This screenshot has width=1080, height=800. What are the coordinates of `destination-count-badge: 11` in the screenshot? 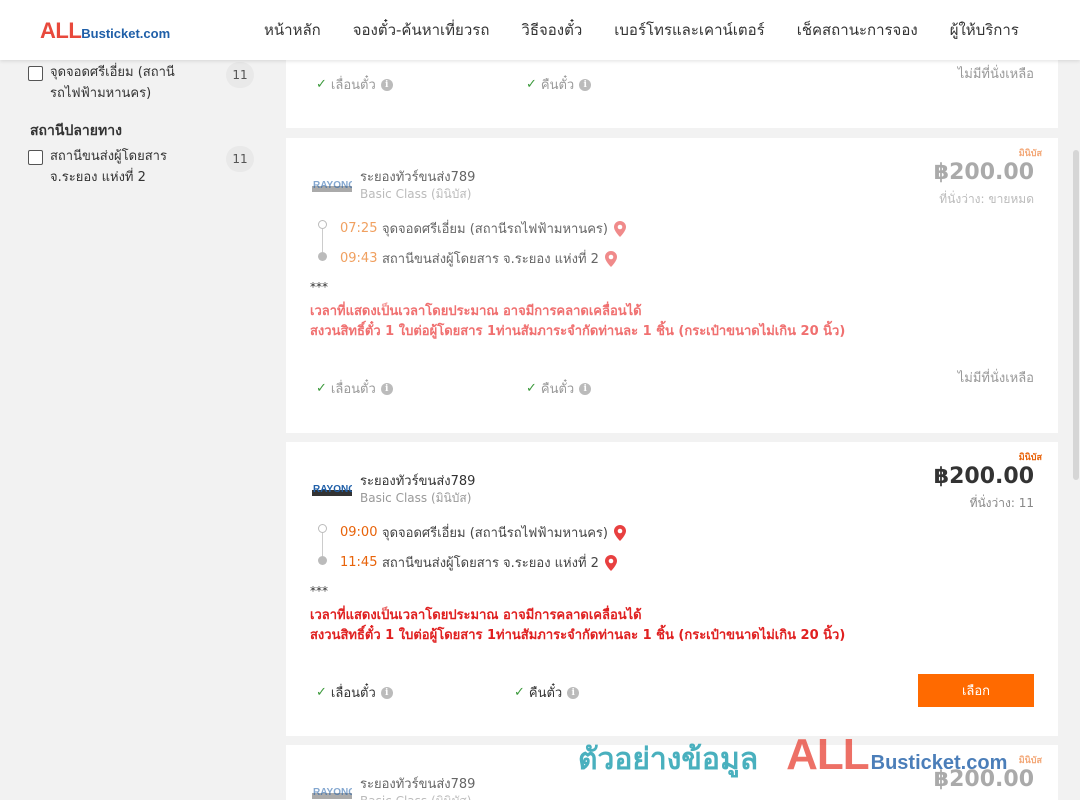 It's located at (240, 159).